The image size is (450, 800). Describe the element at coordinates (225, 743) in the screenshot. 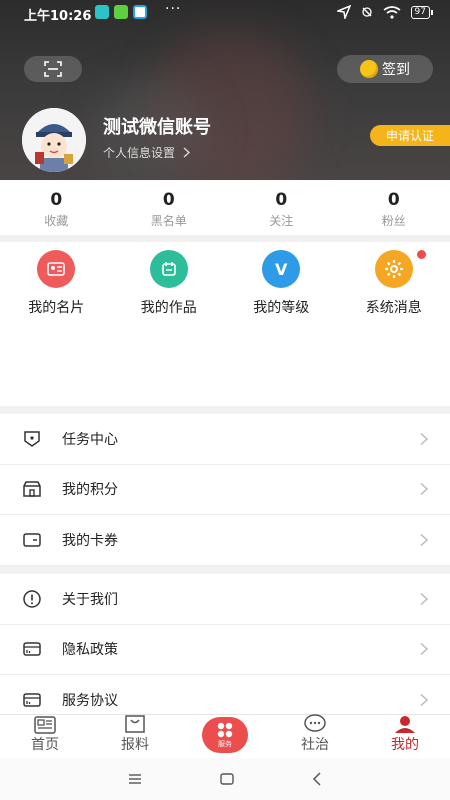

I see `tab-label: 服务` at that location.